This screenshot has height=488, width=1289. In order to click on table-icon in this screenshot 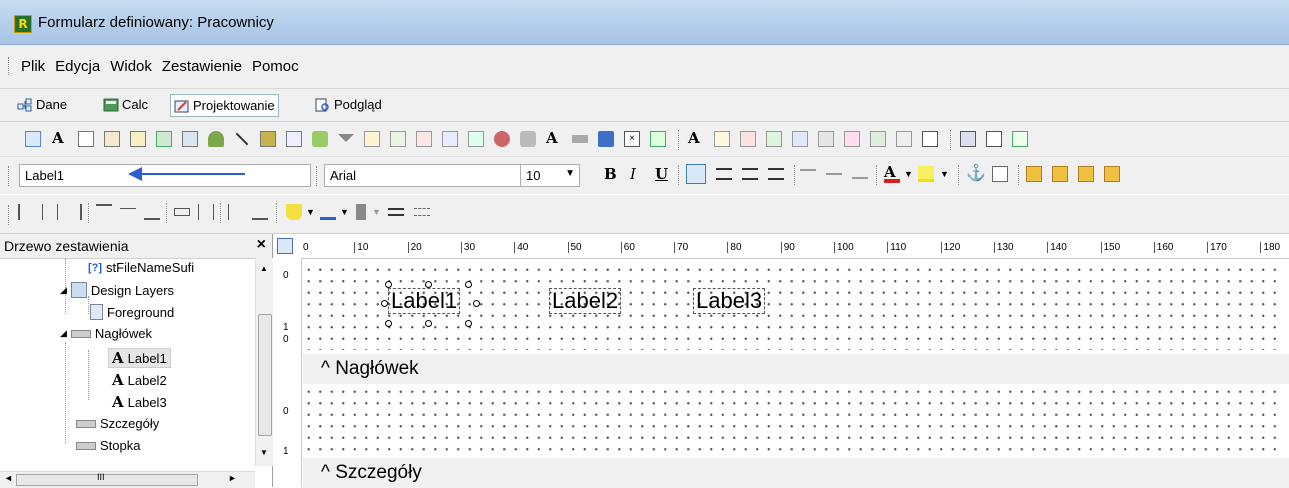, I will do `click(294, 139)`.